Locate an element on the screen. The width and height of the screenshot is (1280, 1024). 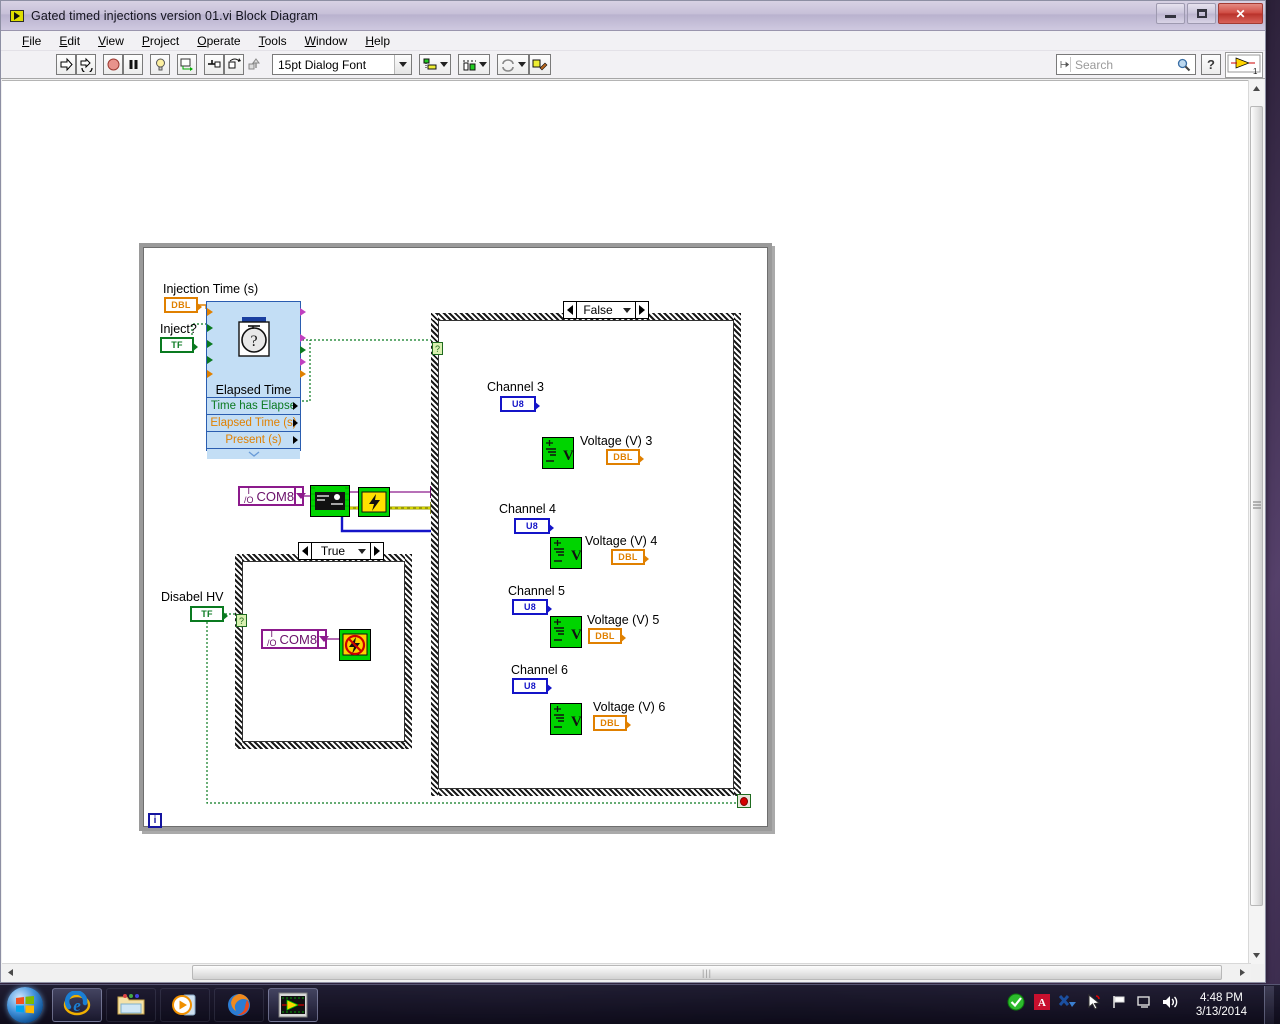
elapsed-output-present: Present (s) is located at coordinates (253, 439).